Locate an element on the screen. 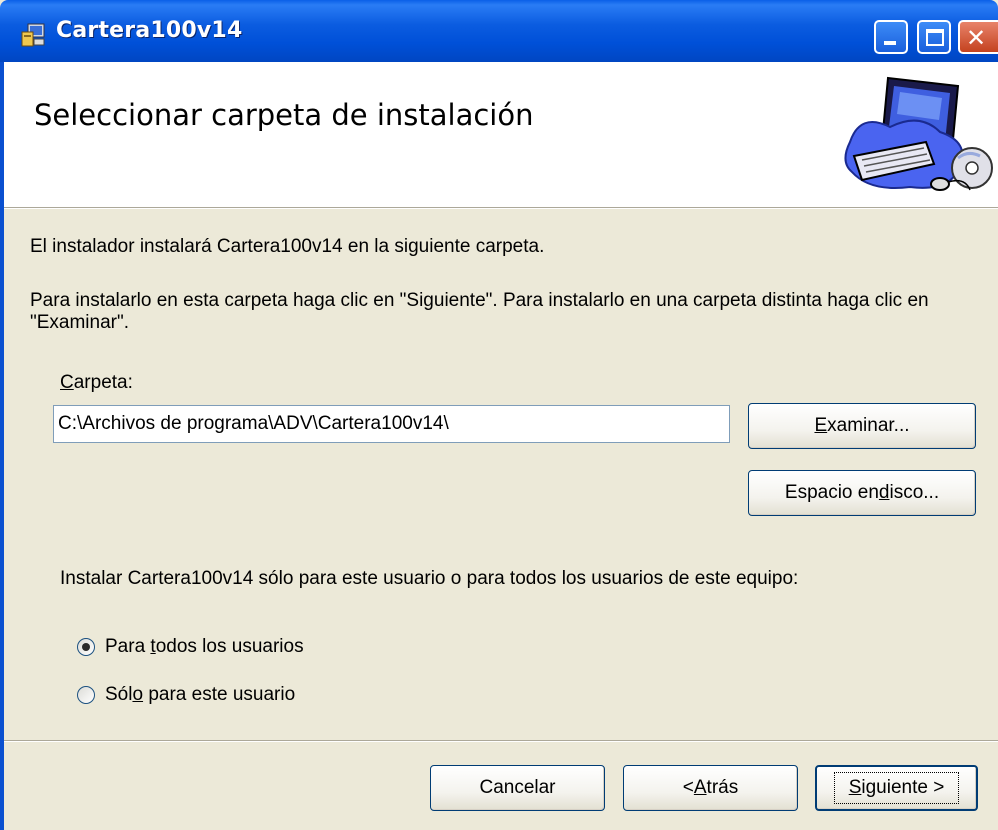 This screenshot has height=830, width=998. installer-app-icon is located at coordinates (33, 35).